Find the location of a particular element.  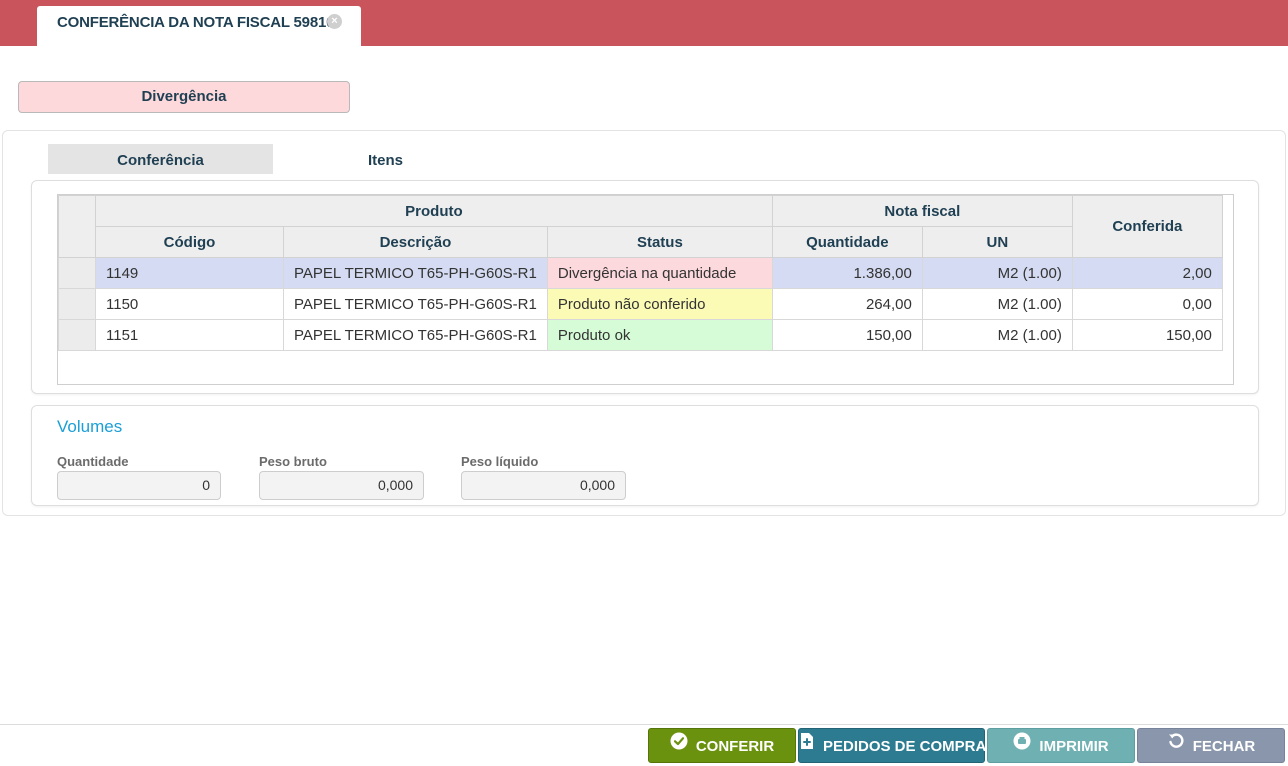

printer-icon is located at coordinates (1022, 745).